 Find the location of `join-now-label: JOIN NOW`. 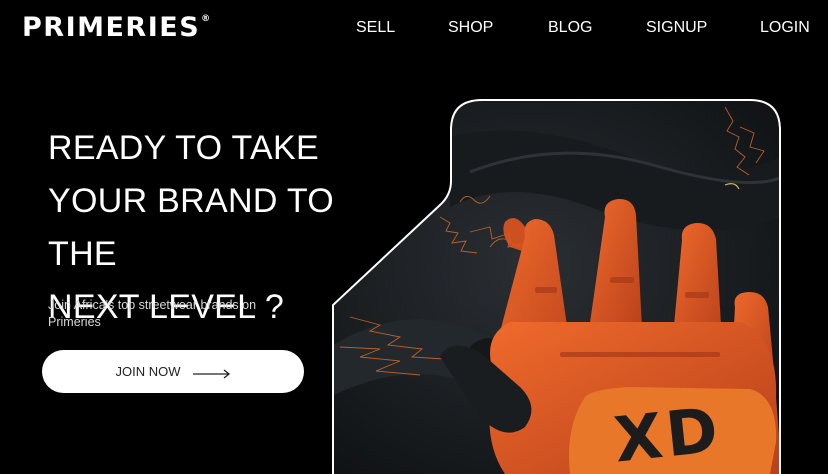

join-now-label: JOIN NOW is located at coordinates (148, 371).